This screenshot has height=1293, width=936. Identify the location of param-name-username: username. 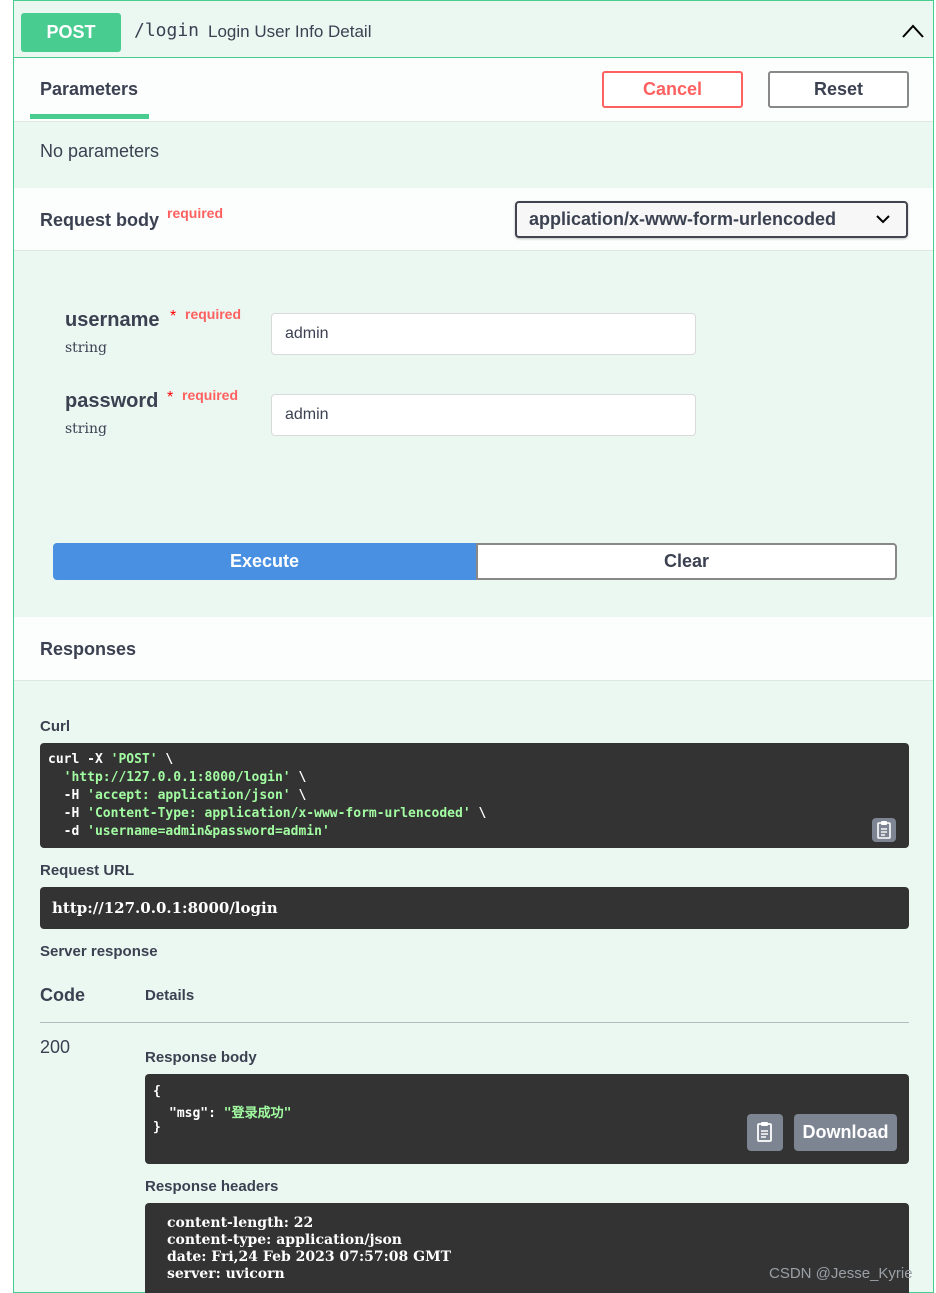
(112, 320).